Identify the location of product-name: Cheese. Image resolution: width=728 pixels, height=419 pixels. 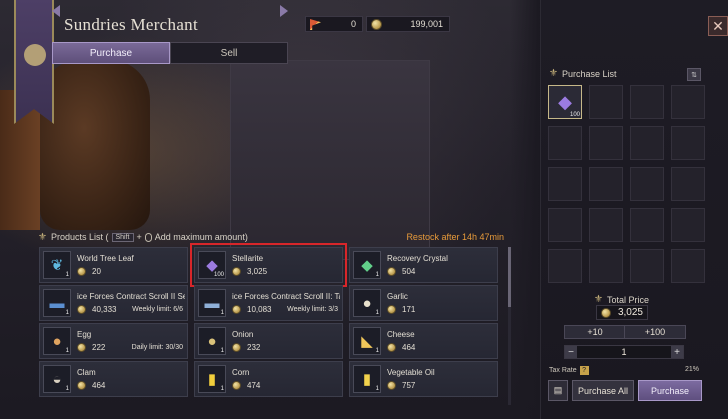
(401, 334).